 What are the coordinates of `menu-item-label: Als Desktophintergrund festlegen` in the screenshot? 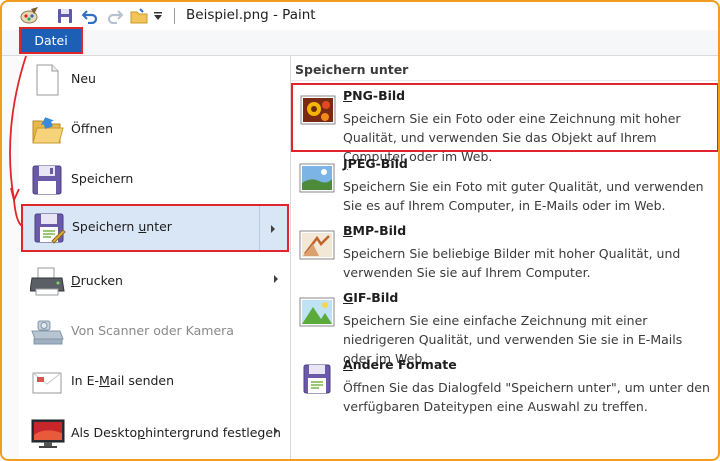 It's located at (176, 432).